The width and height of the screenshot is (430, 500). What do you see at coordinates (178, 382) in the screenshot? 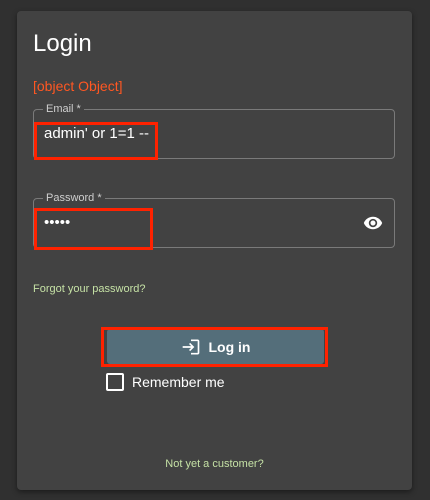
I see `remember-me-label: Remember me` at bounding box center [178, 382].